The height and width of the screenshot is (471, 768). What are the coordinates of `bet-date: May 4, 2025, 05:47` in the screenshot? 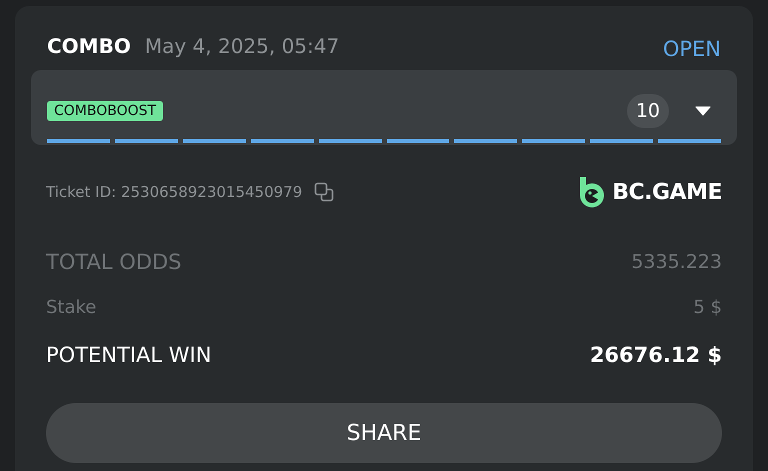 It's located at (242, 46).